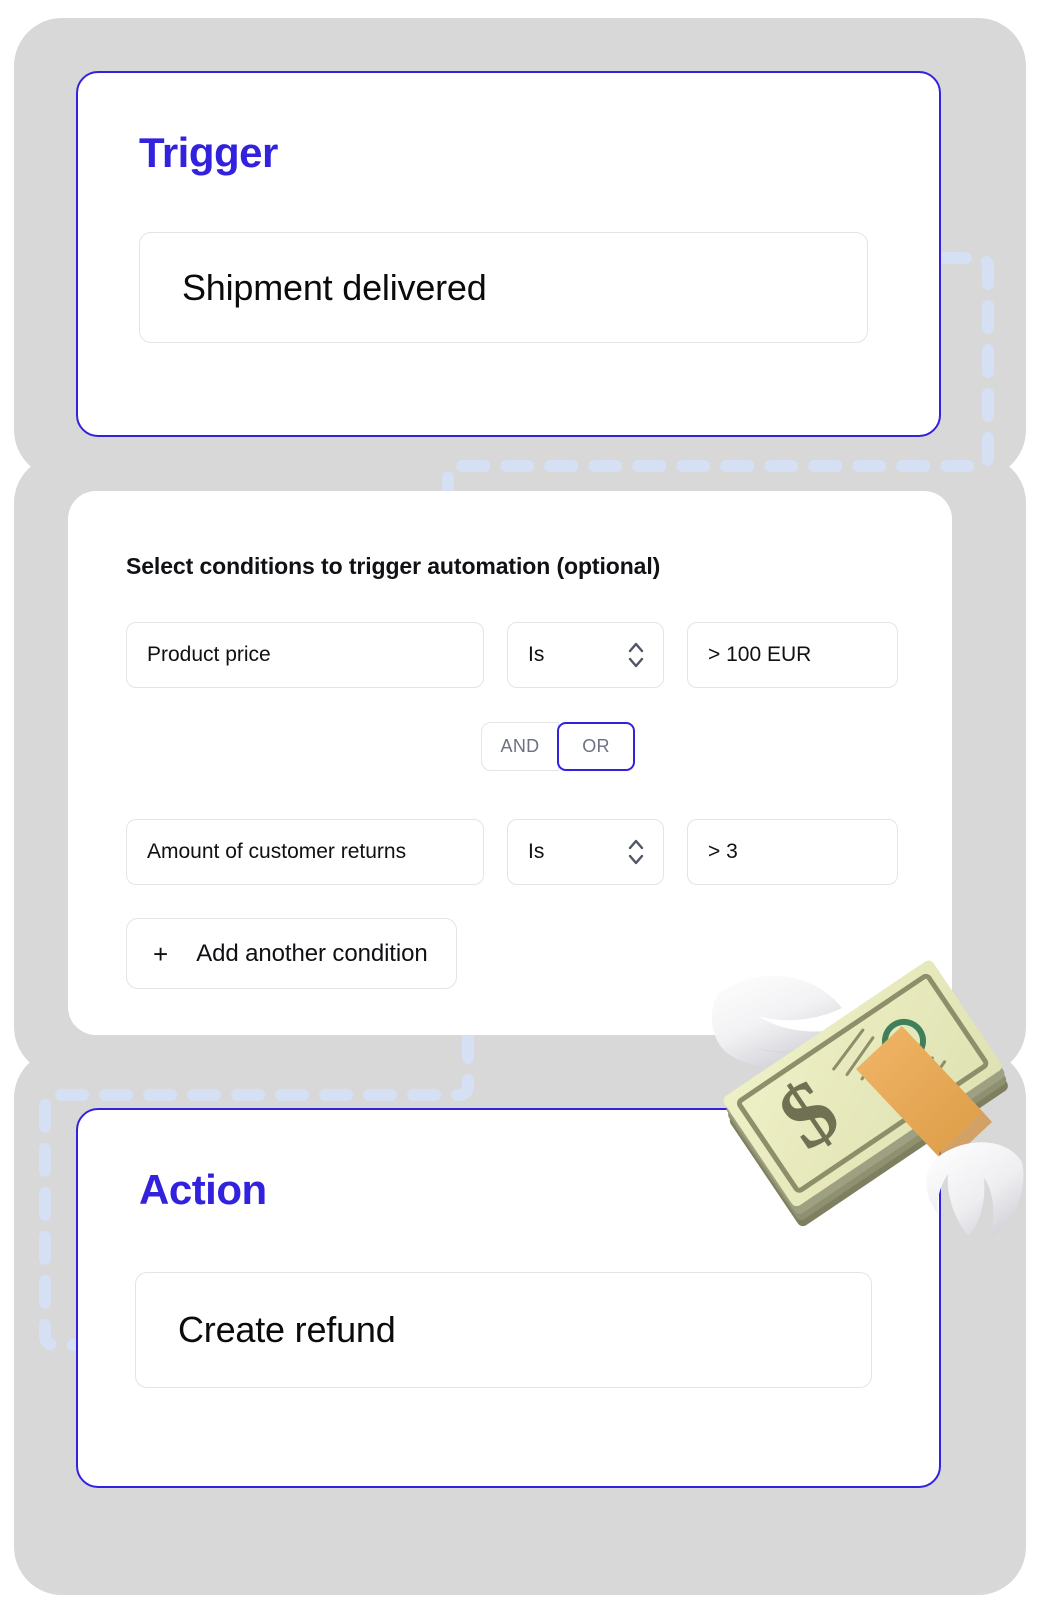  I want to click on condition-value-text: > 100 EUR, so click(760, 654).